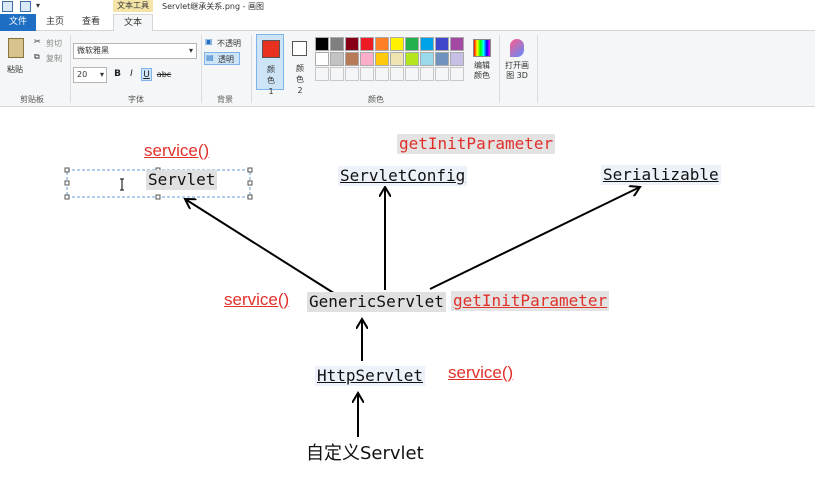  I want to click on node-servletconfig: ServletConfig, so click(403, 176).